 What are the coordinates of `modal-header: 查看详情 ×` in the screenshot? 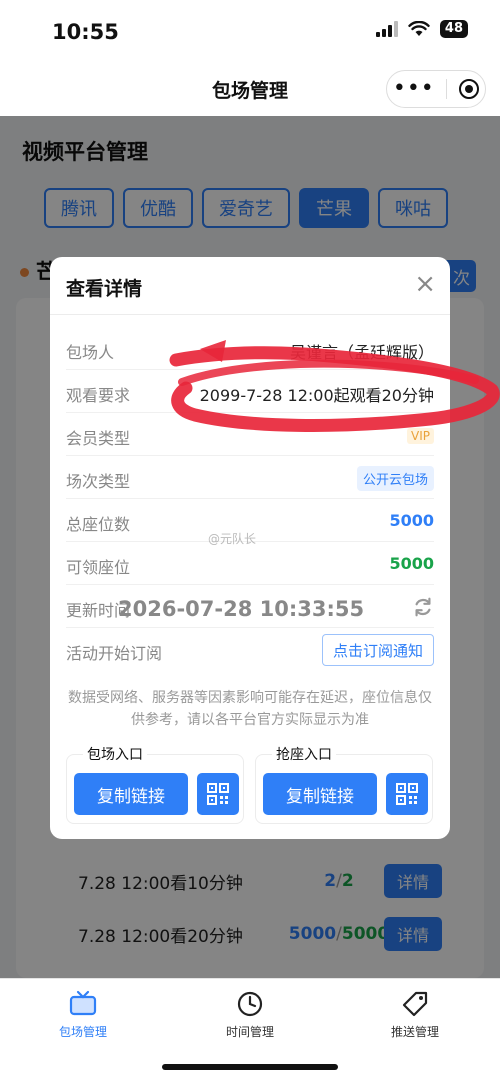 It's located at (250, 286).